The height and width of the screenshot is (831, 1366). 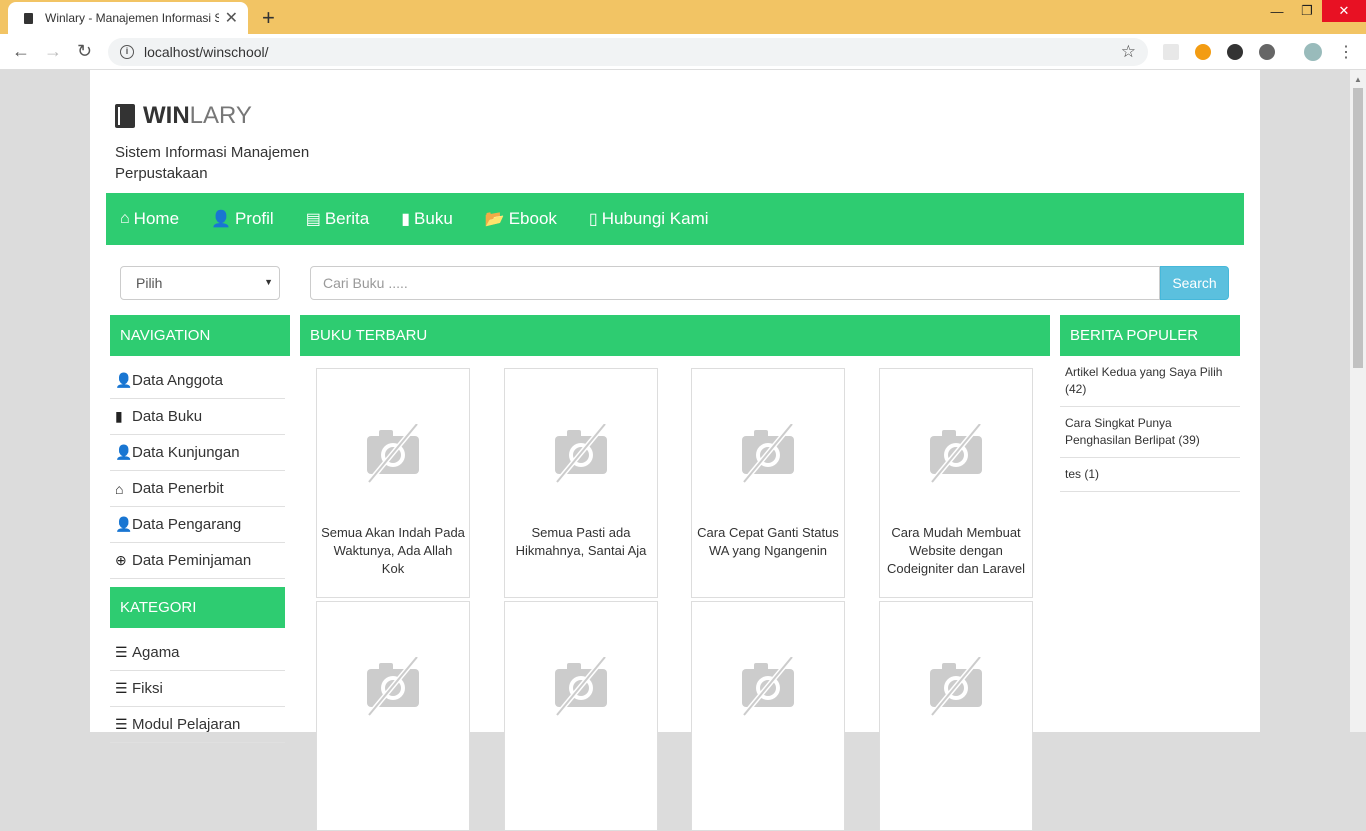 I want to click on site-tagline: Sistem Informasi Manajemen Perpustakaan, so click(x=212, y=163).